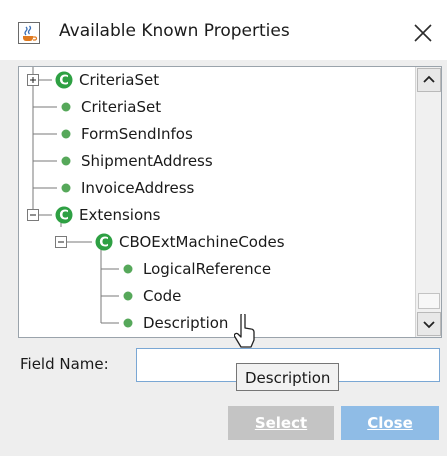  What do you see at coordinates (29, 33) in the screenshot?
I see `java-coffee-icon` at bounding box center [29, 33].